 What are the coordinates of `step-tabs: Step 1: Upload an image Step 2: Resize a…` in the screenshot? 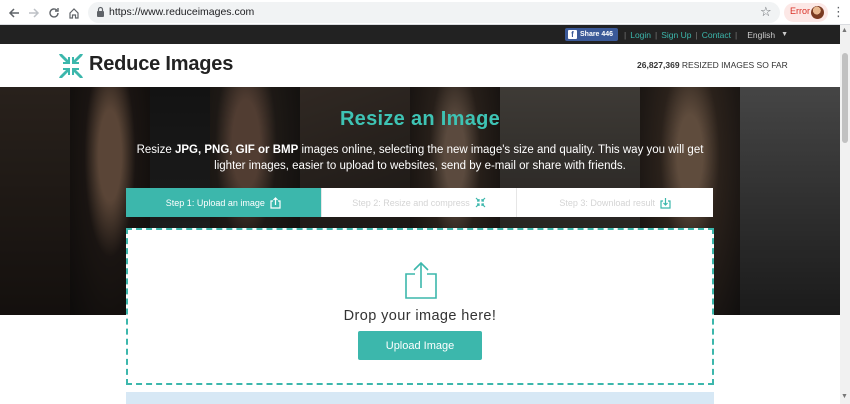 It's located at (419, 202).